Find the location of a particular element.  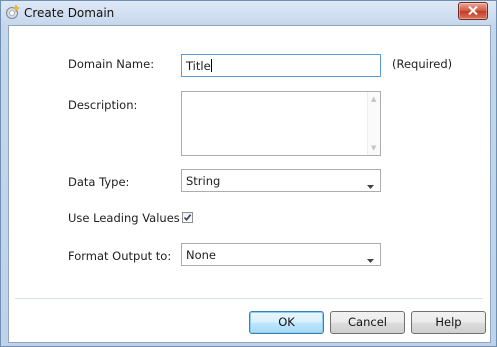

cancel-button: Cancel is located at coordinates (367, 322).